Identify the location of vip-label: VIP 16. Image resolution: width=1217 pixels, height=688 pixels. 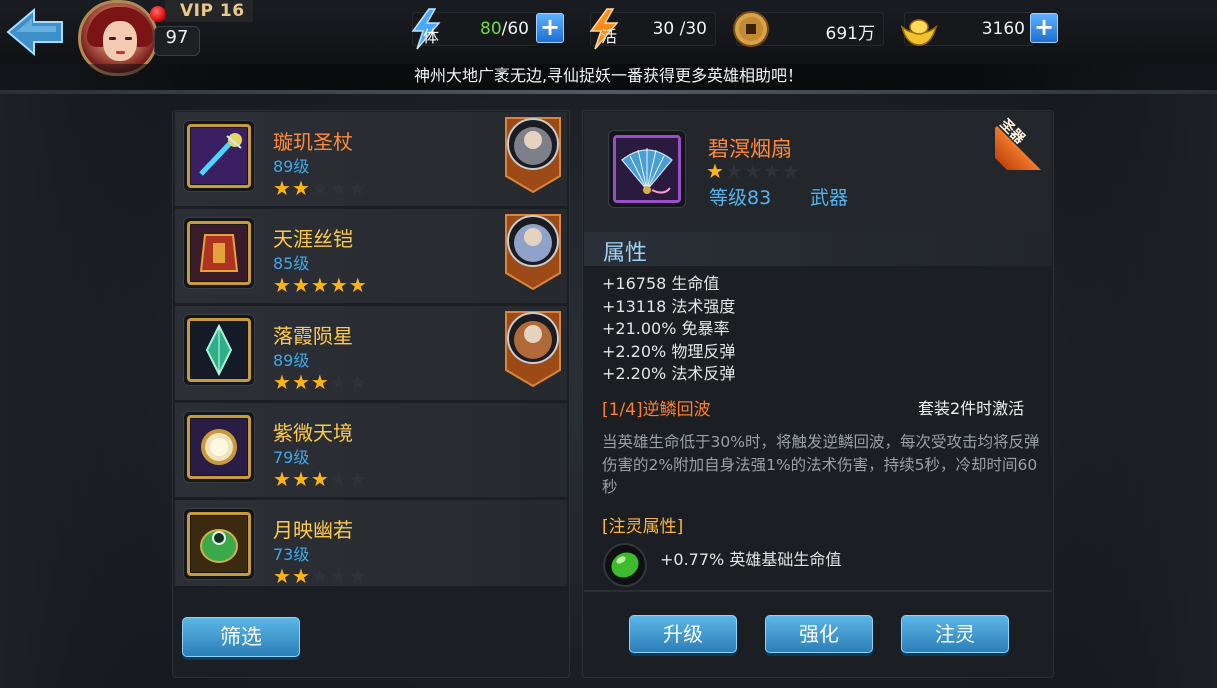
(212, 11).